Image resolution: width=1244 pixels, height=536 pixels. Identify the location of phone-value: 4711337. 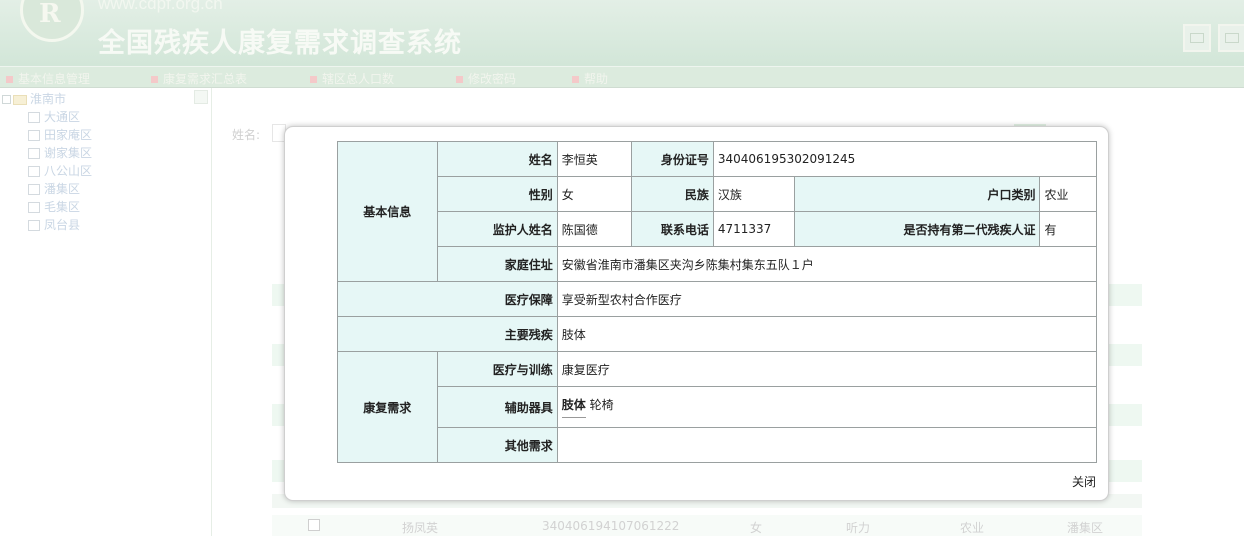
(754, 229).